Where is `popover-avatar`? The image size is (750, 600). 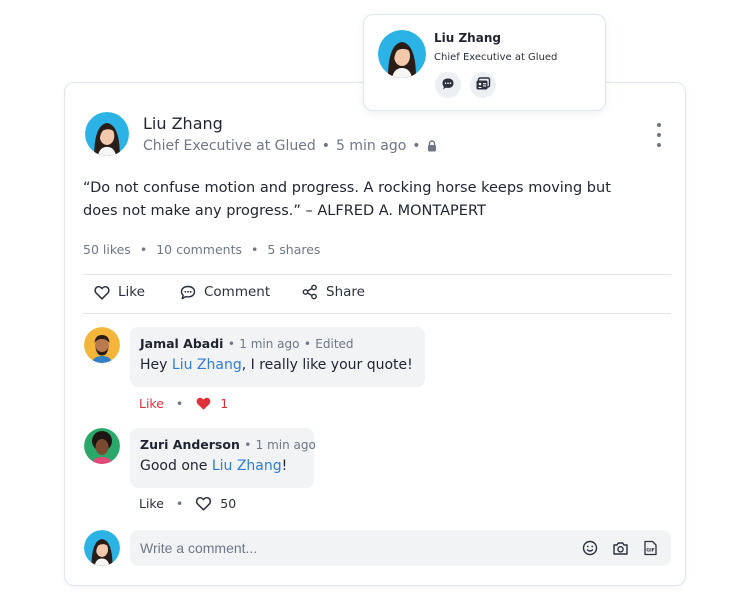 popover-avatar is located at coordinates (402, 54).